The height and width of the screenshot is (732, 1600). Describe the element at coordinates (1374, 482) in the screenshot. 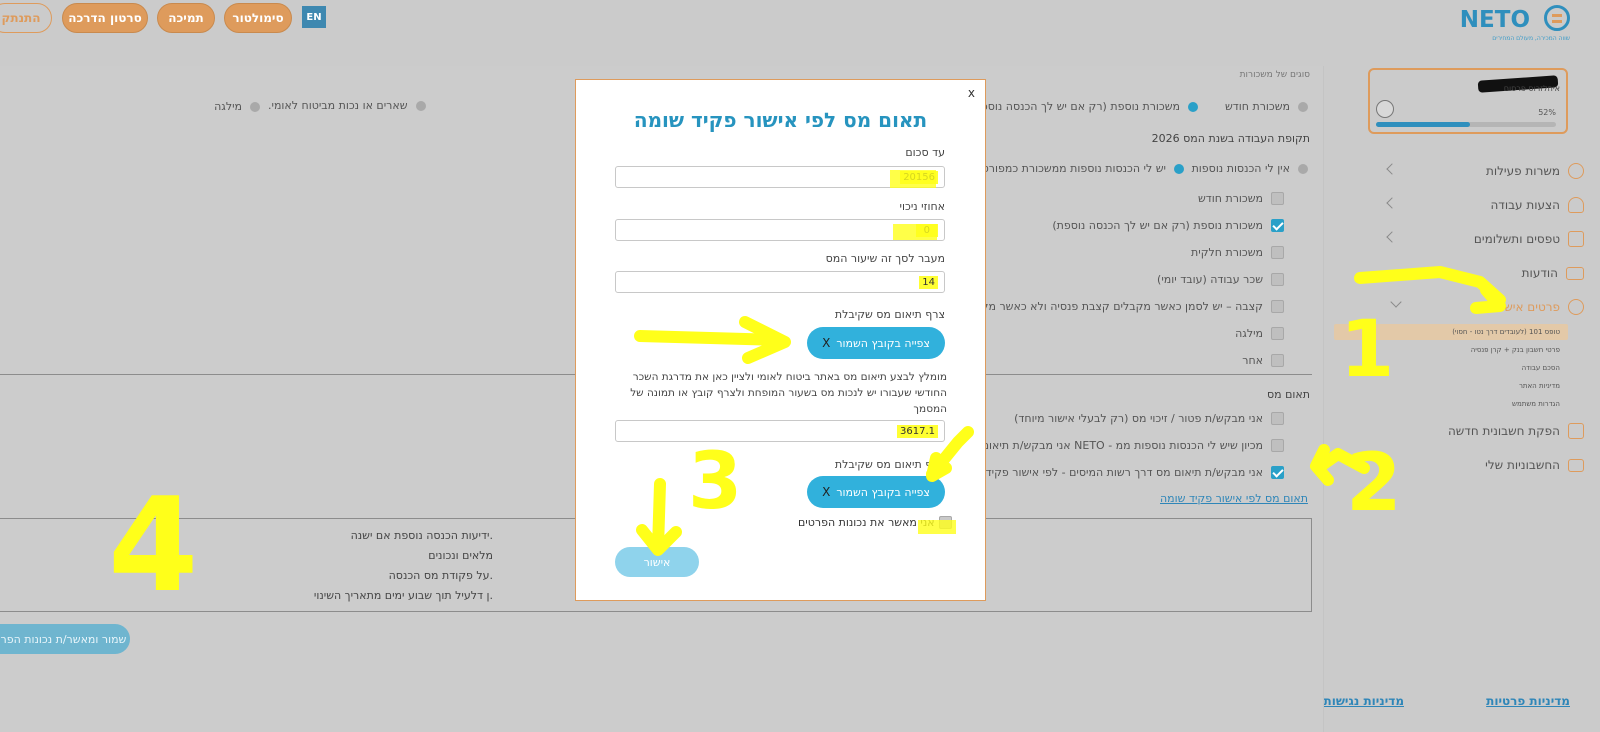

I see `annotation-number: 2` at that location.